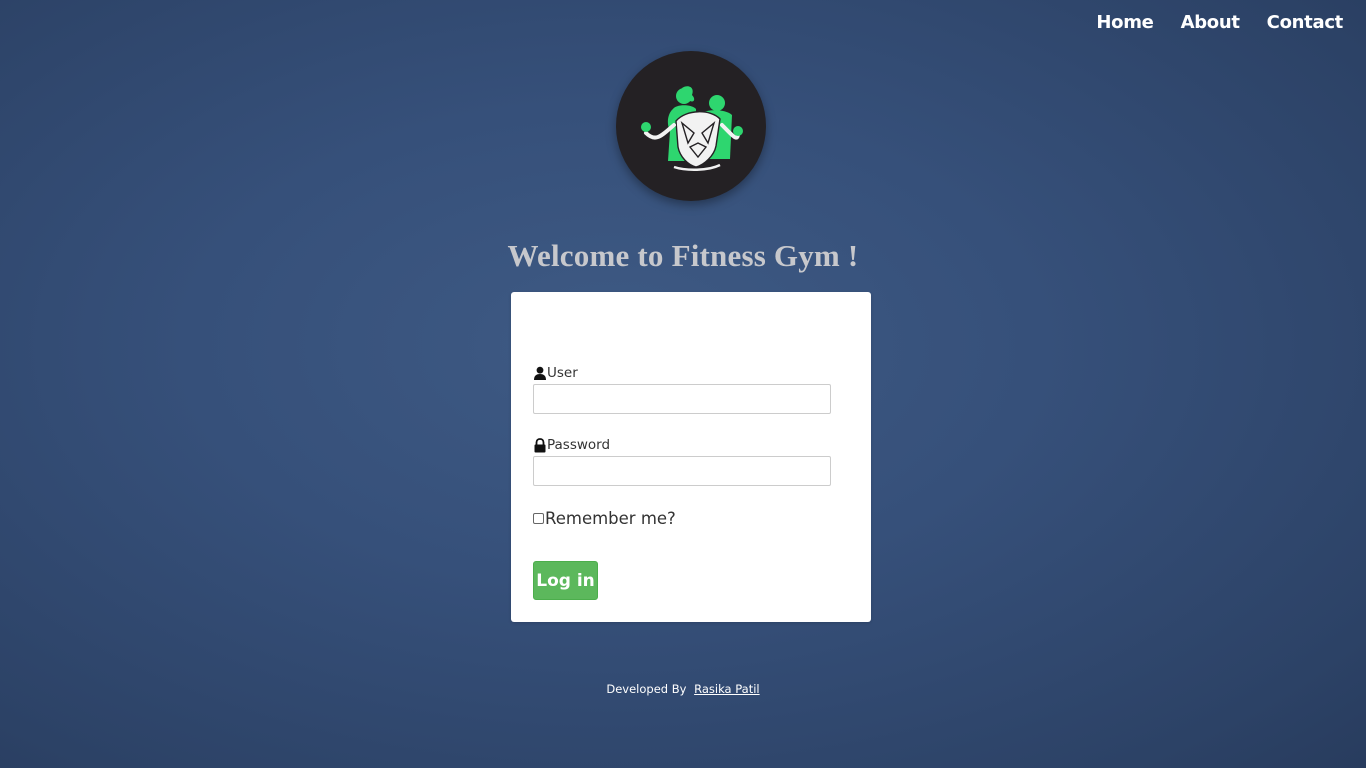  Describe the element at coordinates (727, 689) in the screenshot. I see `footer-author-link: Rasika Patil` at that location.